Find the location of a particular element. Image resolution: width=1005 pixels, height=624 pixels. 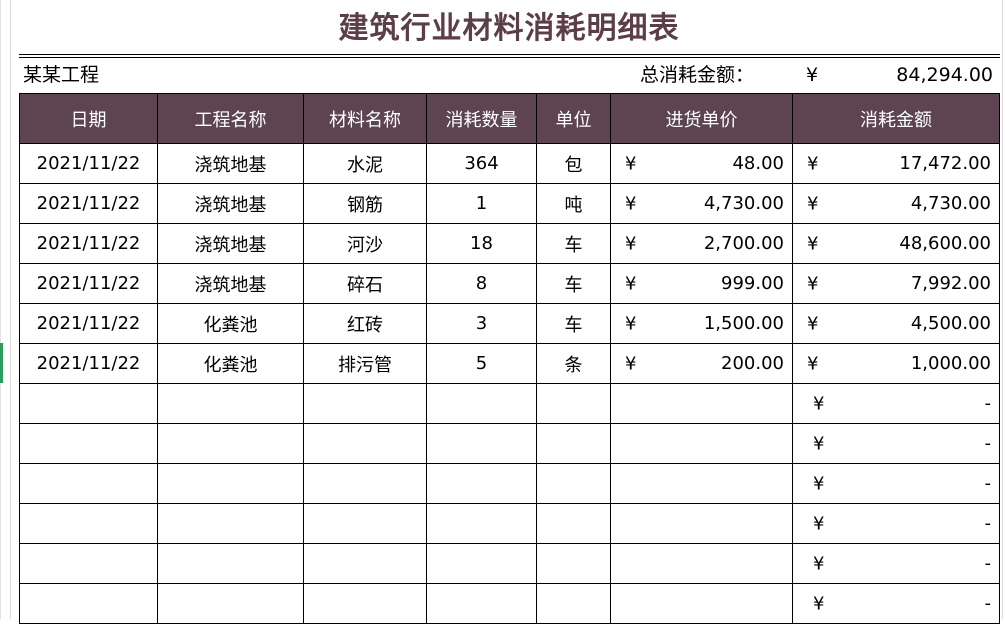

header-unit-price: 进货单价 is located at coordinates (701, 118).